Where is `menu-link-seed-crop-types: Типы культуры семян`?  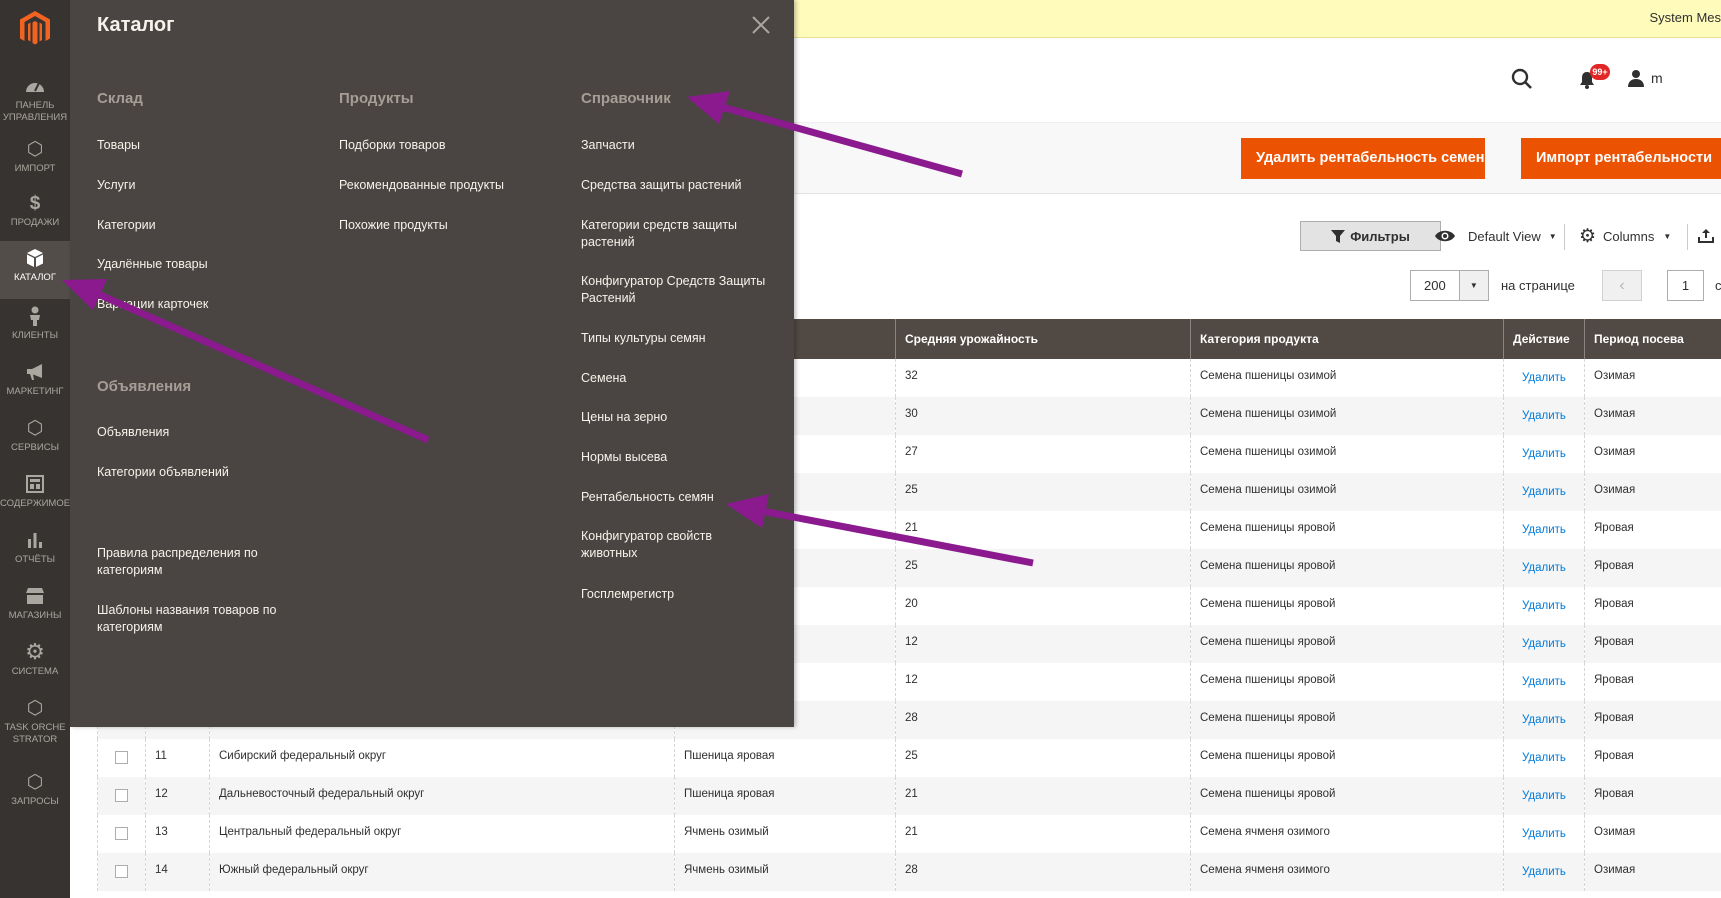
menu-link-seed-crop-types: Типы культуры семян is located at coordinates (643, 338).